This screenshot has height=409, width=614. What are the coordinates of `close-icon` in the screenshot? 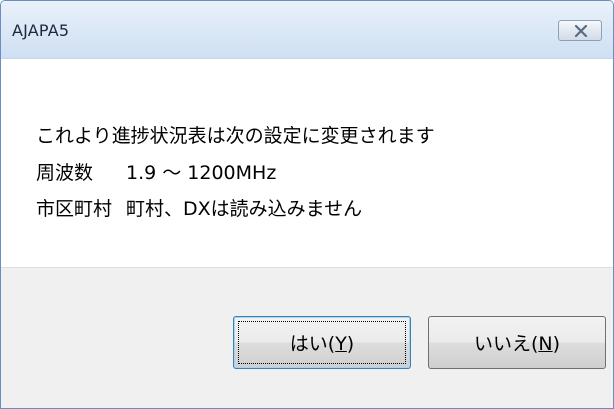 It's located at (581, 31).